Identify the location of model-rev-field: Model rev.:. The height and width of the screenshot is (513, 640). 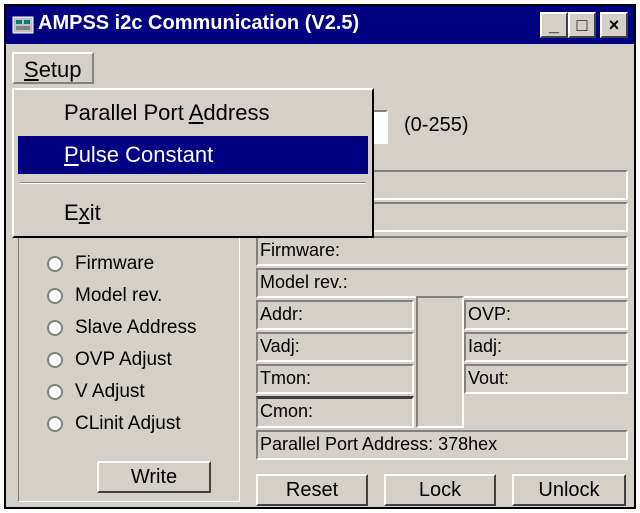
(442, 283).